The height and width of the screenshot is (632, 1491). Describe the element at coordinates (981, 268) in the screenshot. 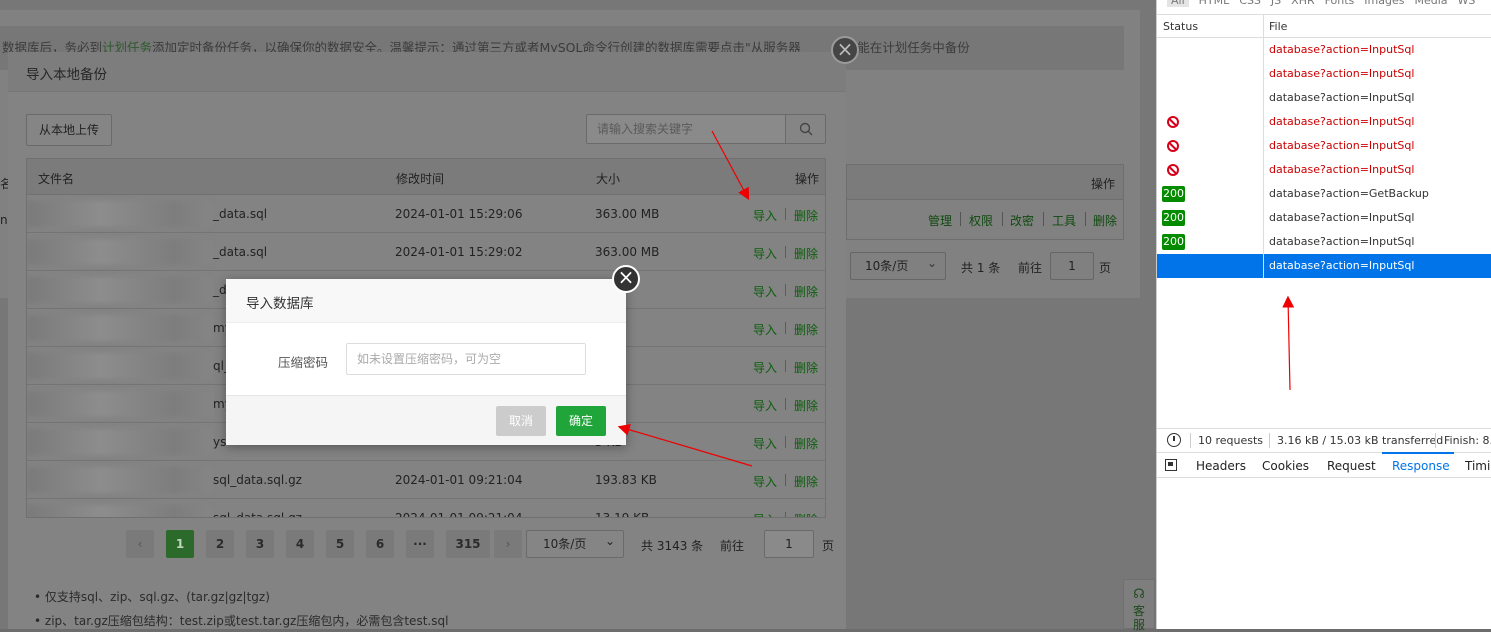

I see `db-total-count: 共 1 条` at that location.